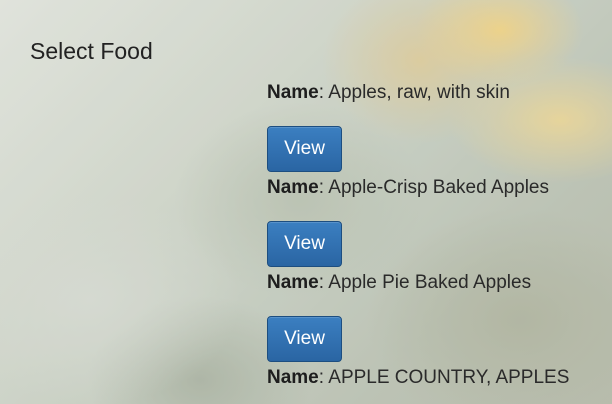  I want to click on food-name-line: Name: APPLE COUNTRY, APPLES, so click(437, 378).